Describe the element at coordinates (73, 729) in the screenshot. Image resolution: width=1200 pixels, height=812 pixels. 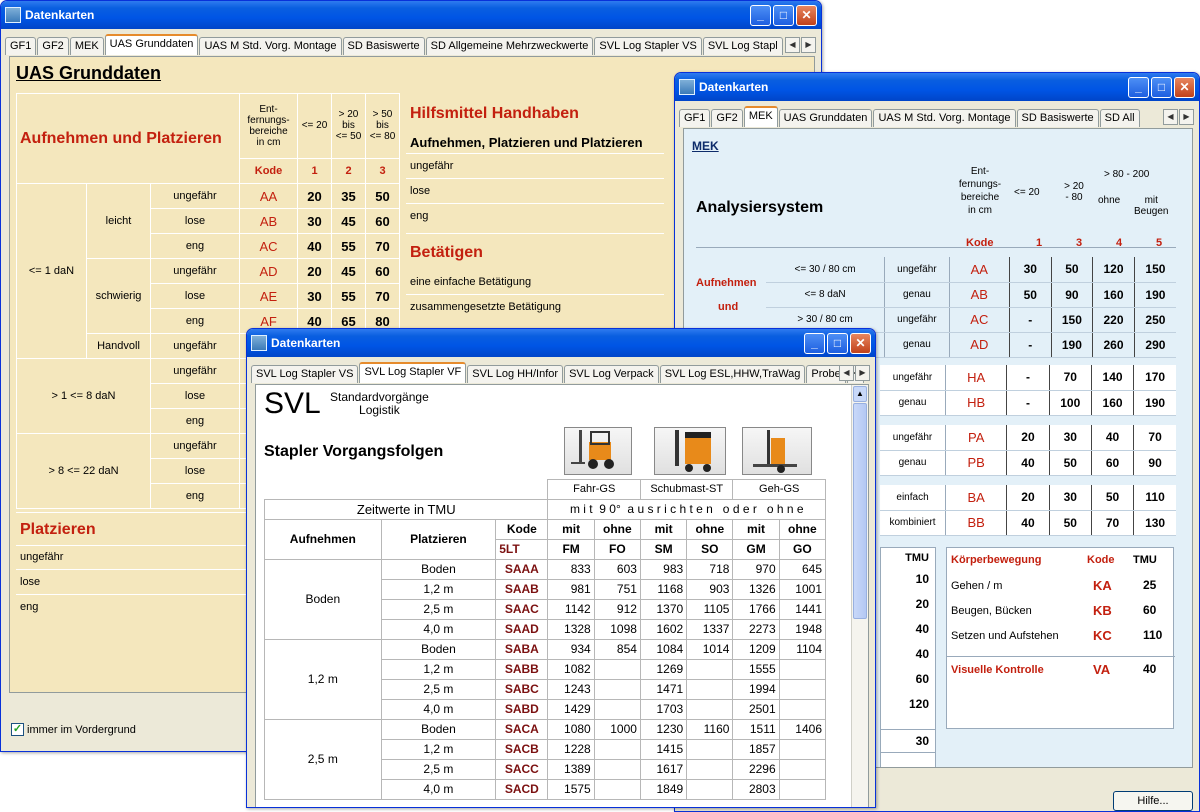
I see `always-on-top-checkbox: ✓ immer im Vordergrund` at that location.